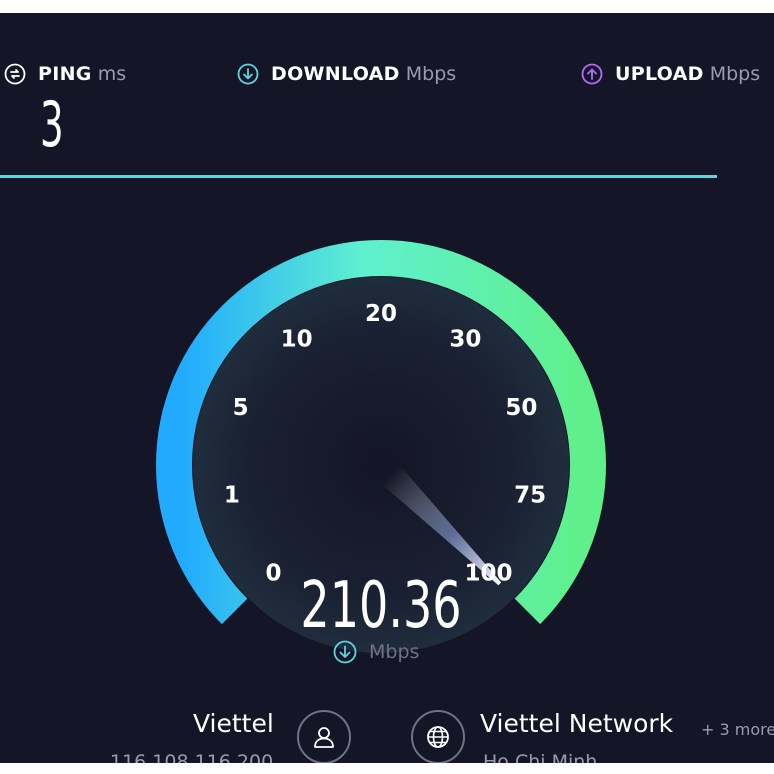 The image size is (774, 774). I want to click on server-location: Ho Chi Minh, so click(540, 757).